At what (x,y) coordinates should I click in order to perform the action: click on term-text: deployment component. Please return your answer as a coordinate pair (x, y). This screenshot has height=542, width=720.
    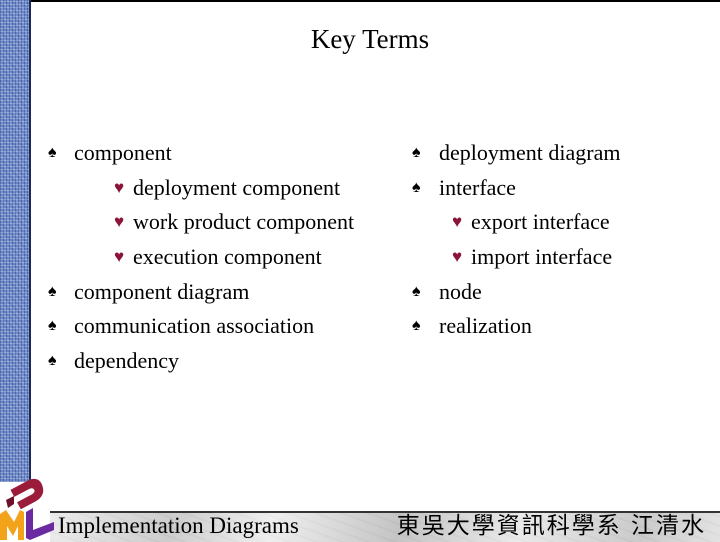
    Looking at the image, I should click on (237, 187).